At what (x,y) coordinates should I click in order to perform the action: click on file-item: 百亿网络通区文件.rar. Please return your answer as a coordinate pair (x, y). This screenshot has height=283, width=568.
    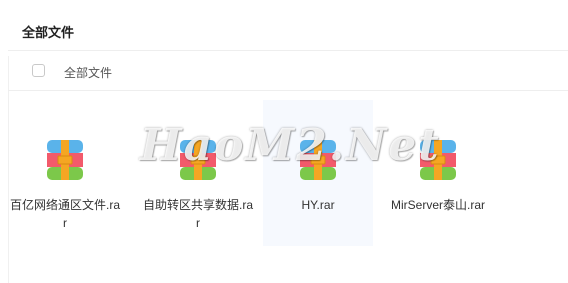
    Looking at the image, I should click on (65, 173).